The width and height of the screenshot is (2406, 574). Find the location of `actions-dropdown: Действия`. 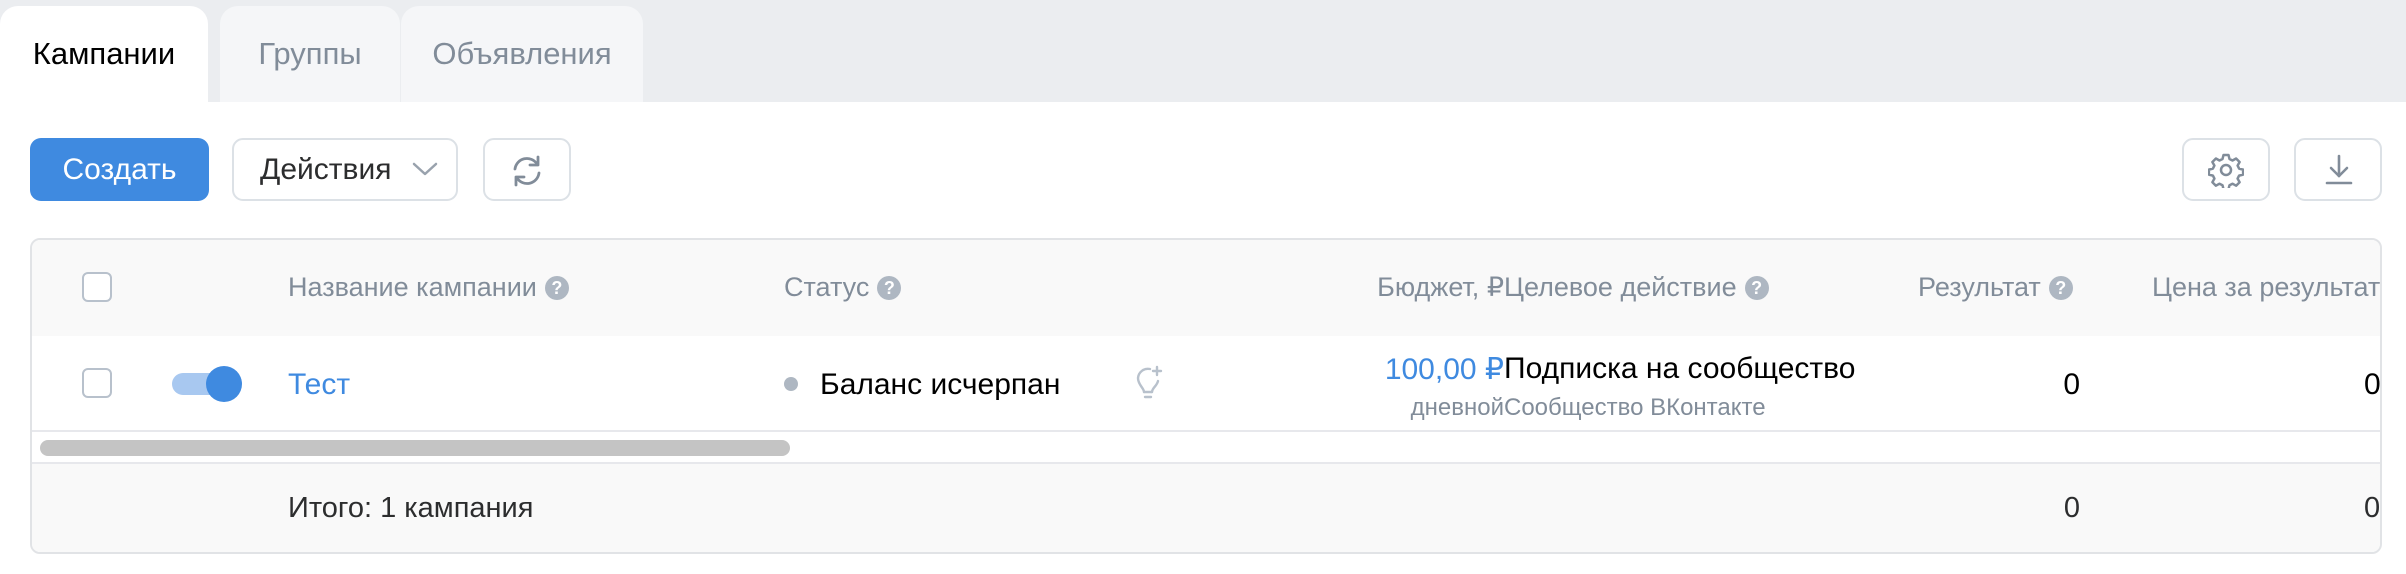

actions-dropdown: Действия is located at coordinates (345, 169).